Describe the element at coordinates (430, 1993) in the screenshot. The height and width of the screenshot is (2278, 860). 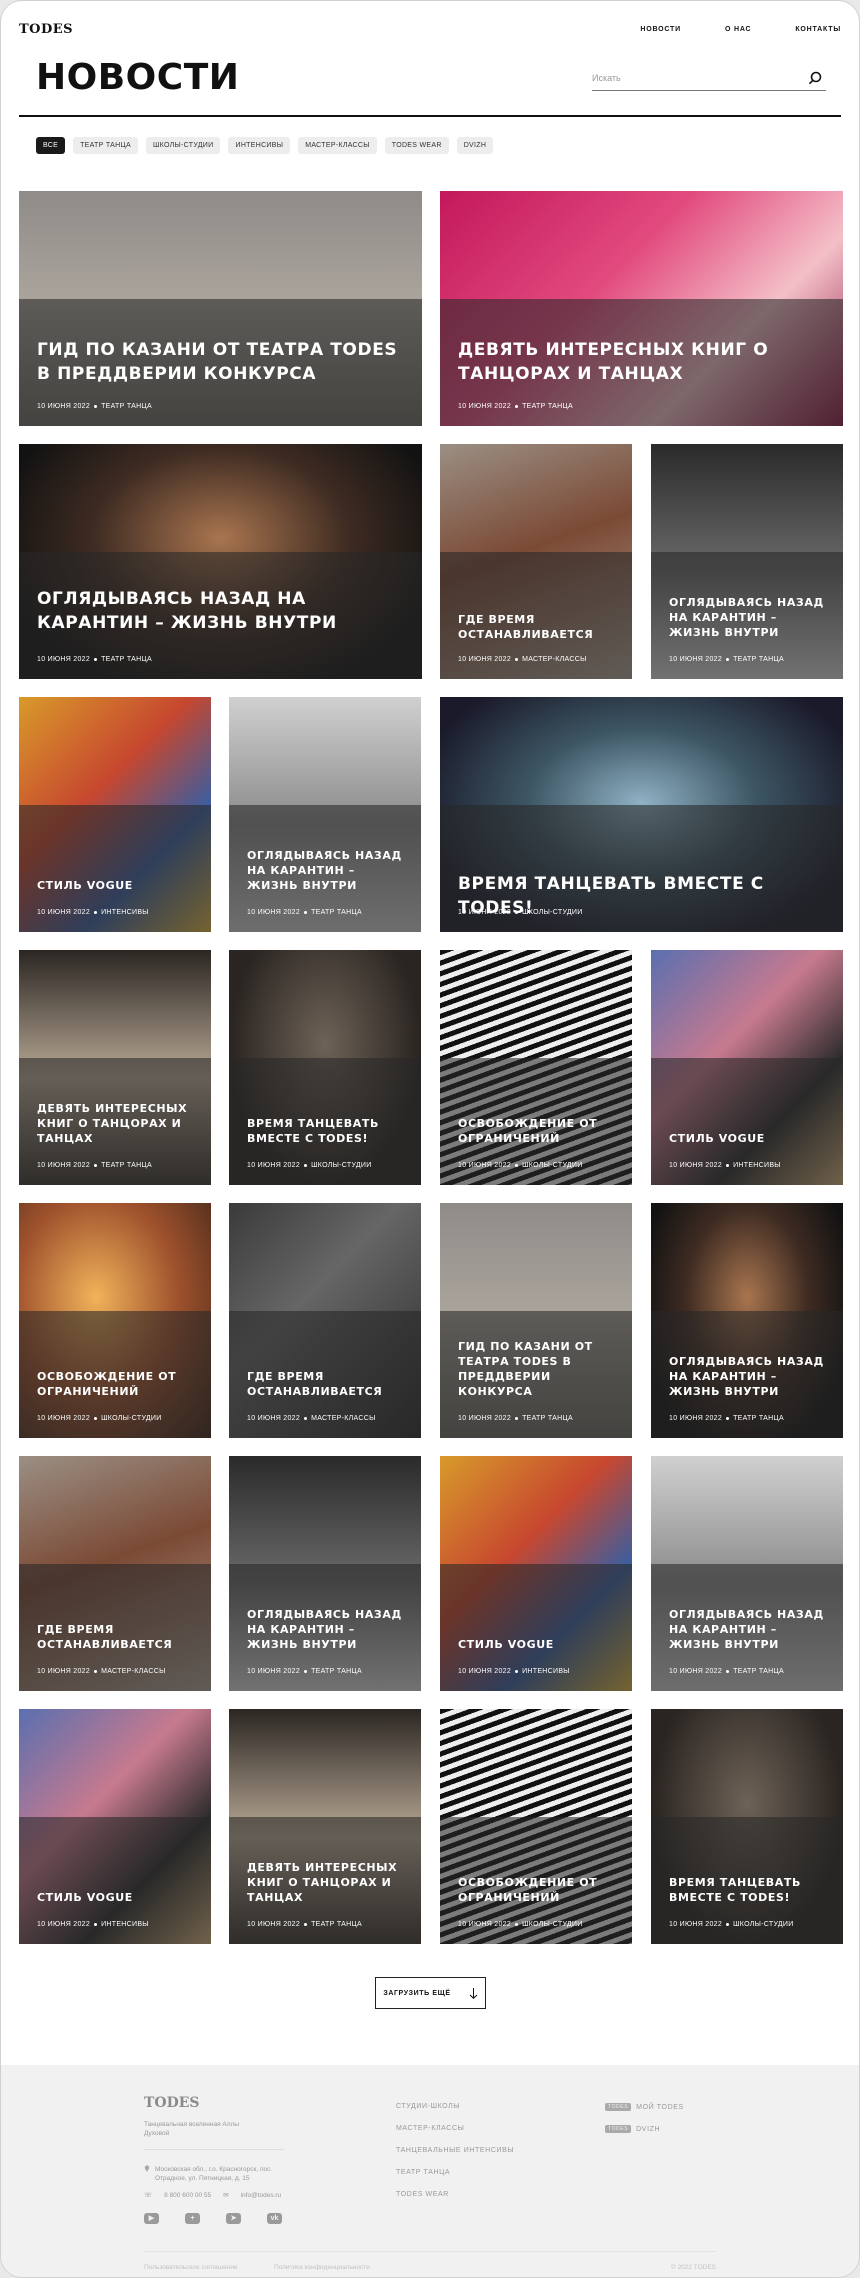
I see `load-more-button: ЗАГРУЗИТЬ ЕЩЁ` at that location.